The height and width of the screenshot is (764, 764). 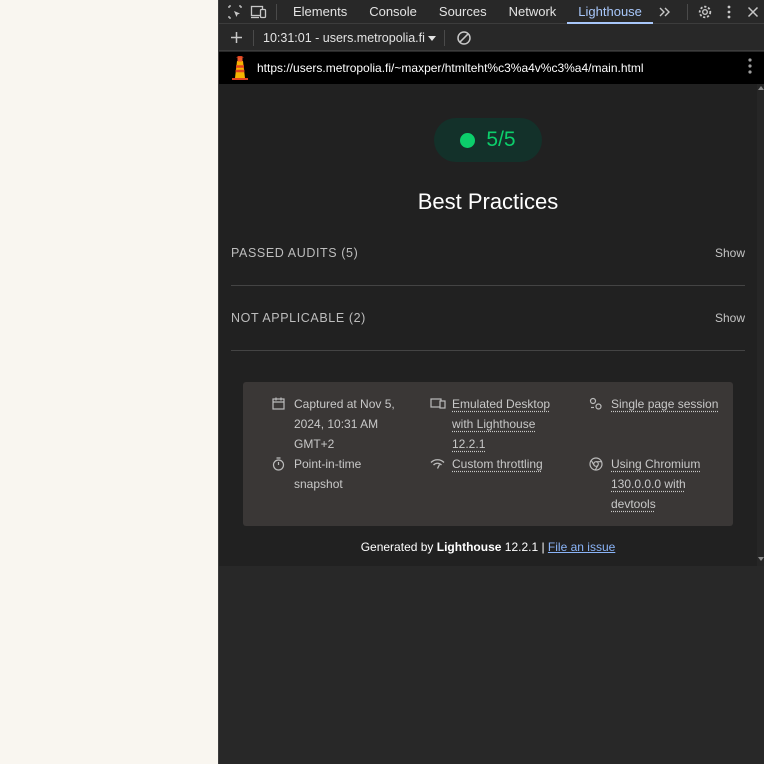 I want to click on browser-text: Using Chromium 130.0.0.0 with devtools, so click(x=665, y=484).